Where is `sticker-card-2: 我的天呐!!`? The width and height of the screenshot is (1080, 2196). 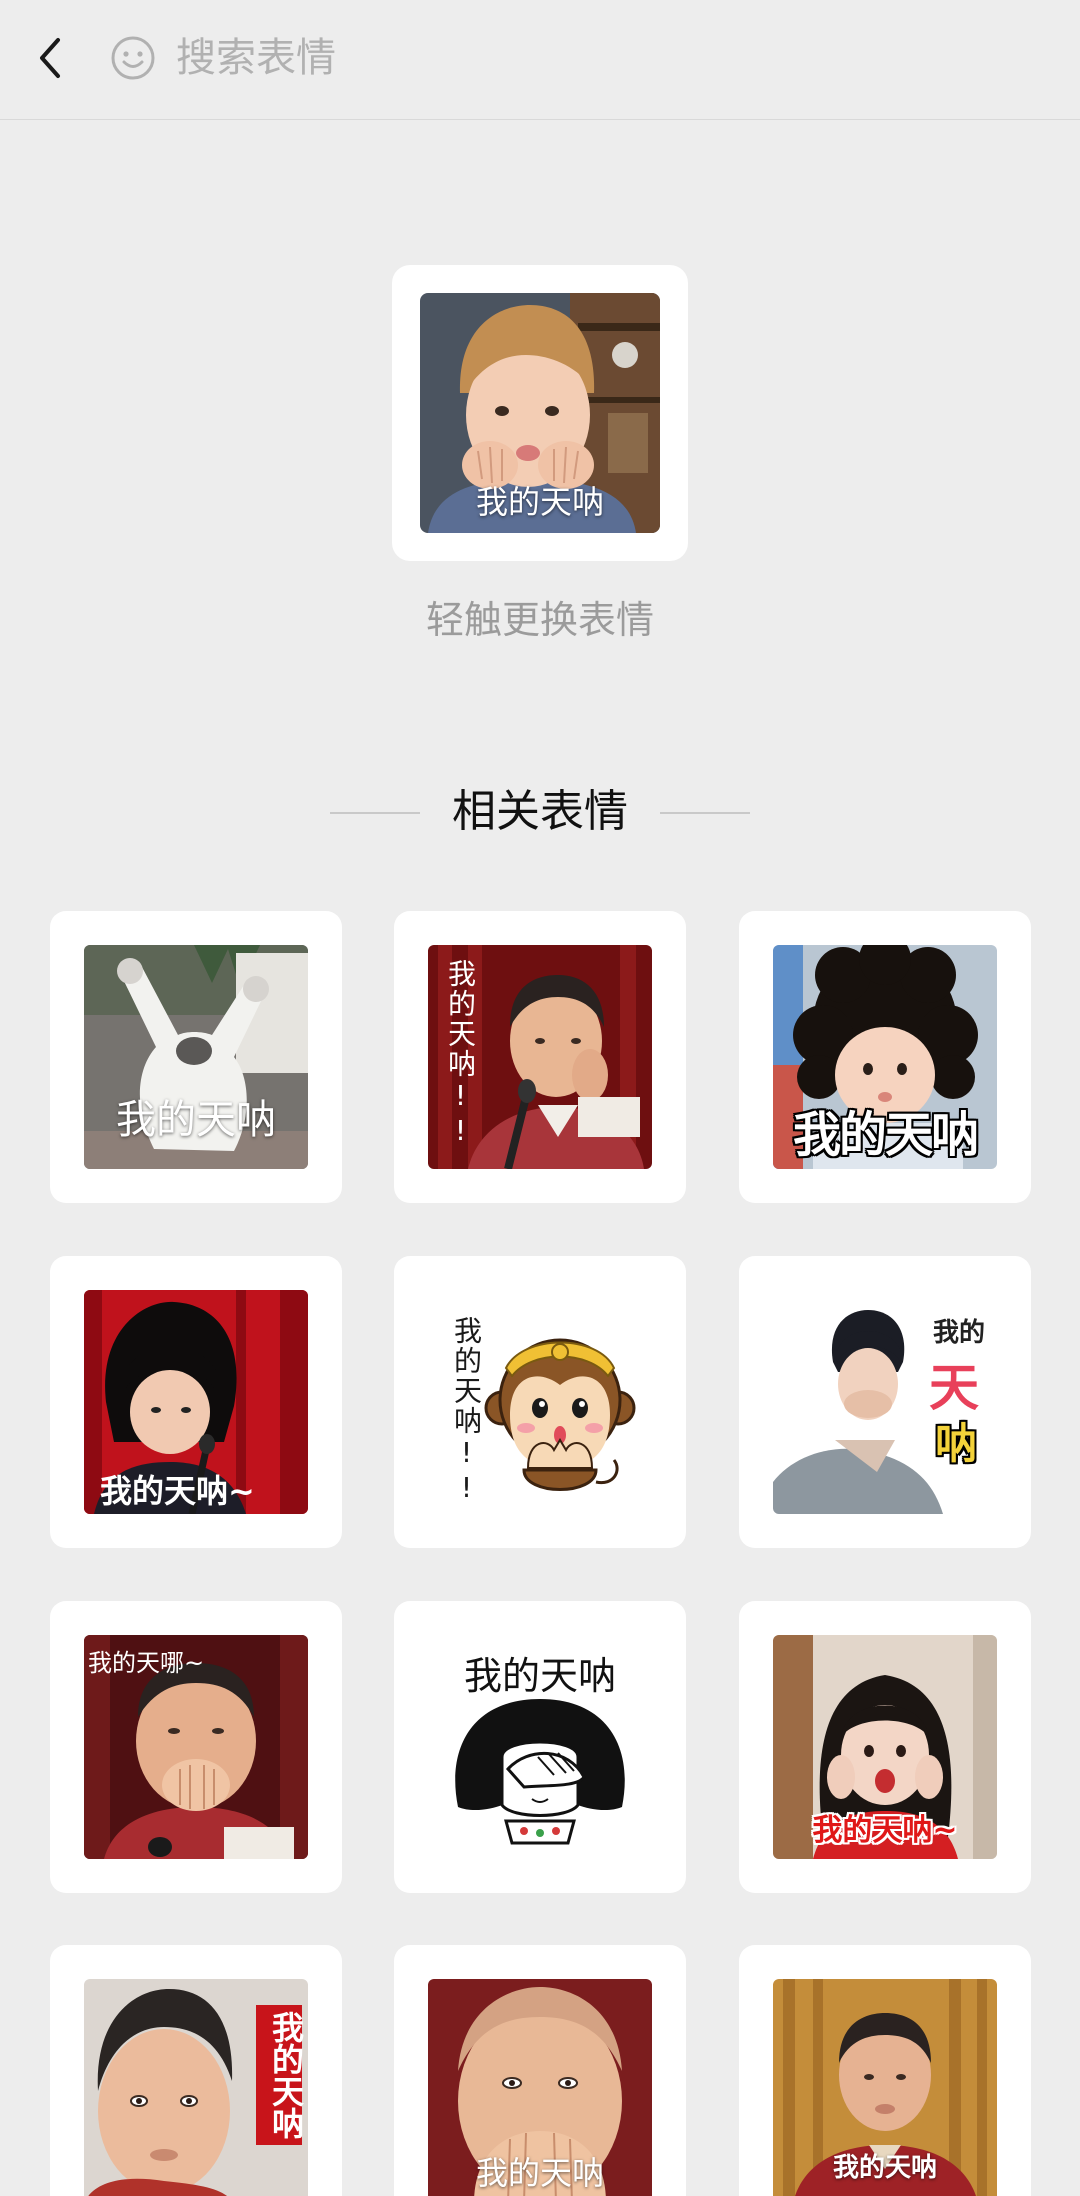
sticker-card-2: 我的天呐!! is located at coordinates (540, 1057).